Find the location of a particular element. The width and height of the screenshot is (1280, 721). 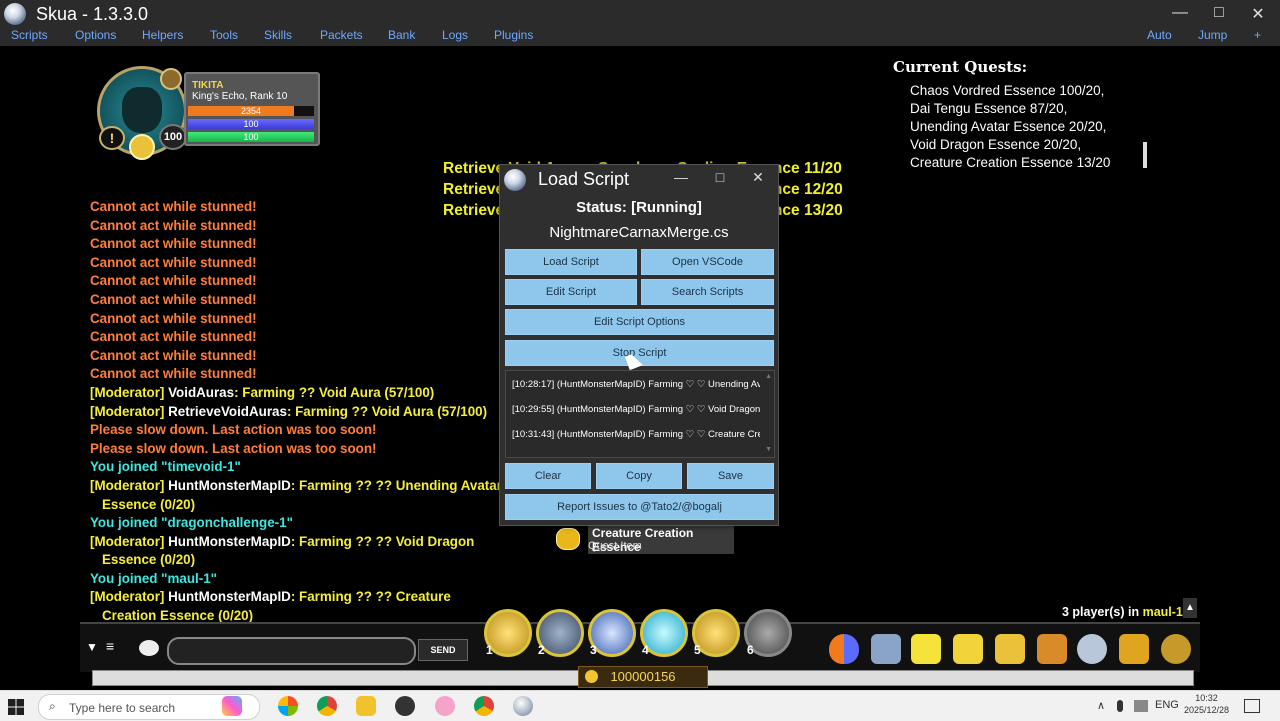

search-scripts-button: Search Scripts is located at coordinates (707, 292).